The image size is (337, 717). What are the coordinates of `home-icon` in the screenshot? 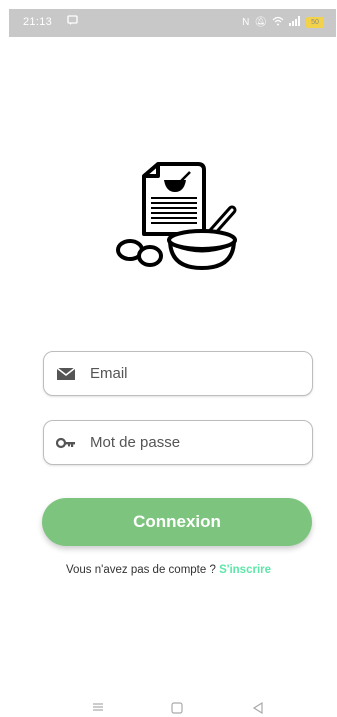 It's located at (177, 709).